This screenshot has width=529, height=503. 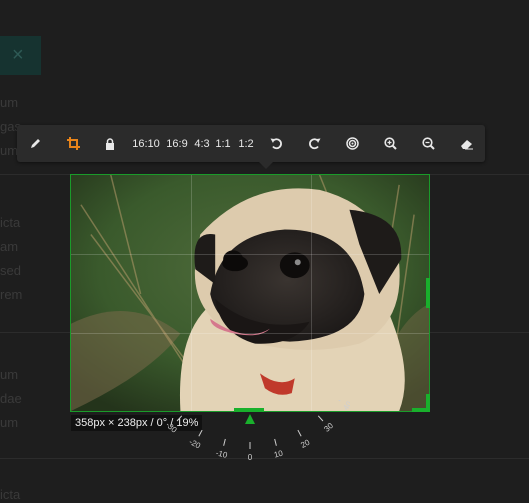 I want to click on dial-tick-label: 30, so click(x=328, y=427).